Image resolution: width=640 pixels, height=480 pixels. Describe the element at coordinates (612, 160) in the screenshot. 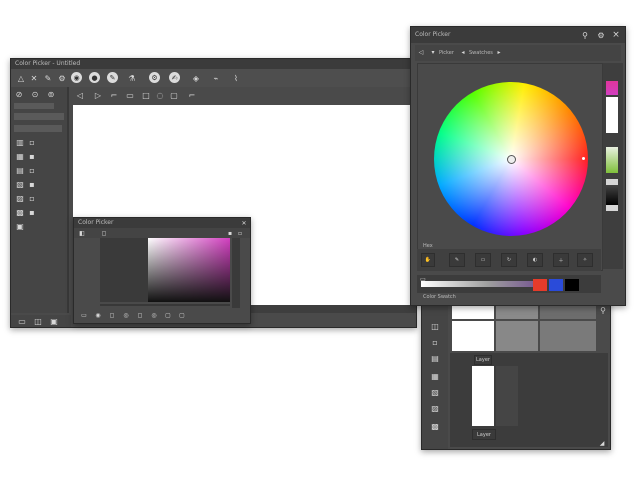

I see `swatch-green` at that location.